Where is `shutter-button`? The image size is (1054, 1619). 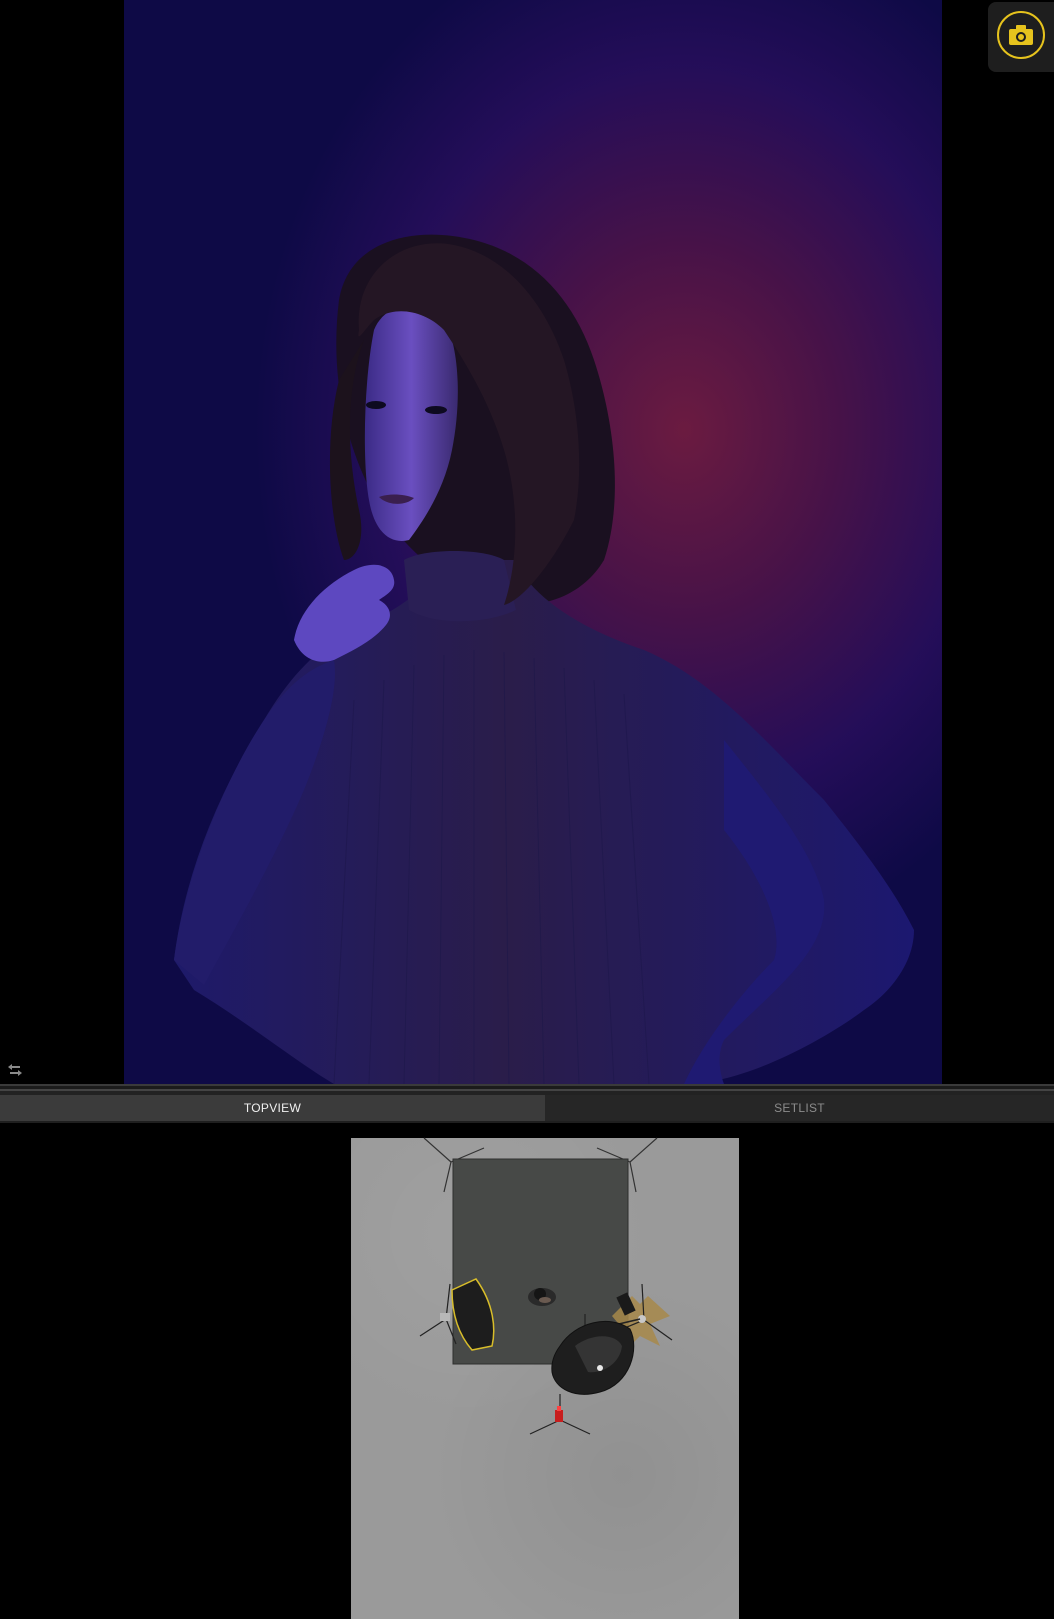
shutter-button is located at coordinates (1021, 37).